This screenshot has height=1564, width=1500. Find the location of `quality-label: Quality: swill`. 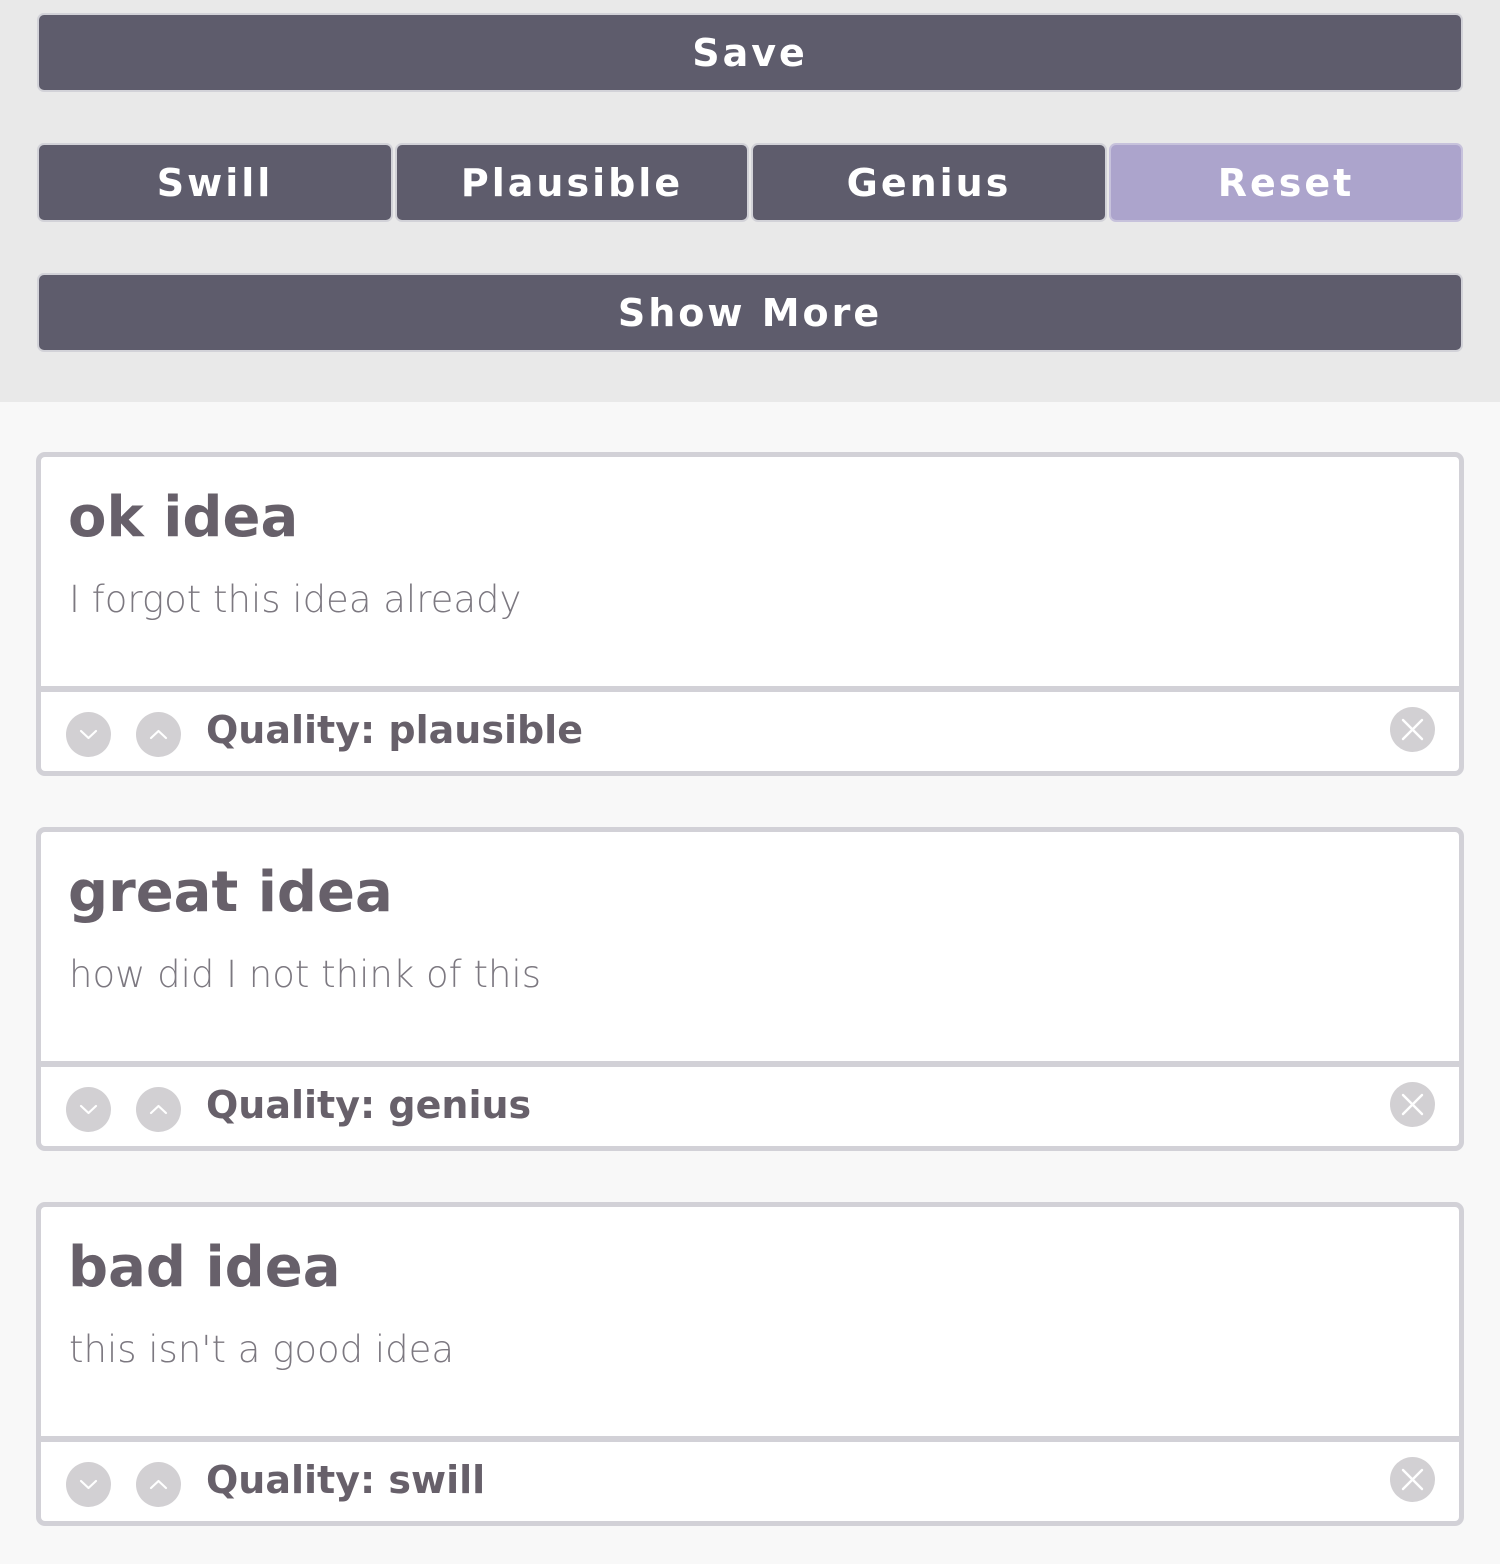

quality-label: Quality: swill is located at coordinates (346, 1480).